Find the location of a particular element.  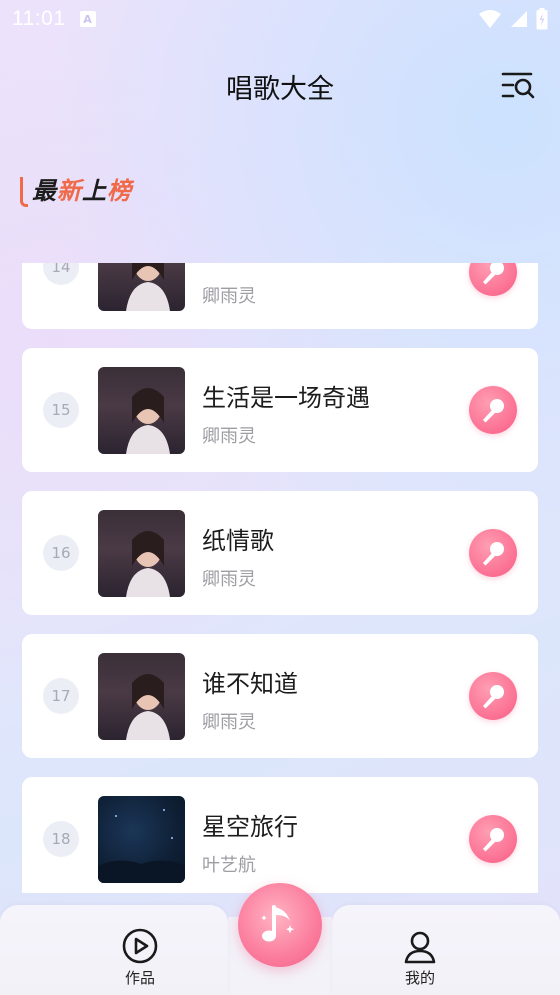

rank-badge: 14 is located at coordinates (61, 274).